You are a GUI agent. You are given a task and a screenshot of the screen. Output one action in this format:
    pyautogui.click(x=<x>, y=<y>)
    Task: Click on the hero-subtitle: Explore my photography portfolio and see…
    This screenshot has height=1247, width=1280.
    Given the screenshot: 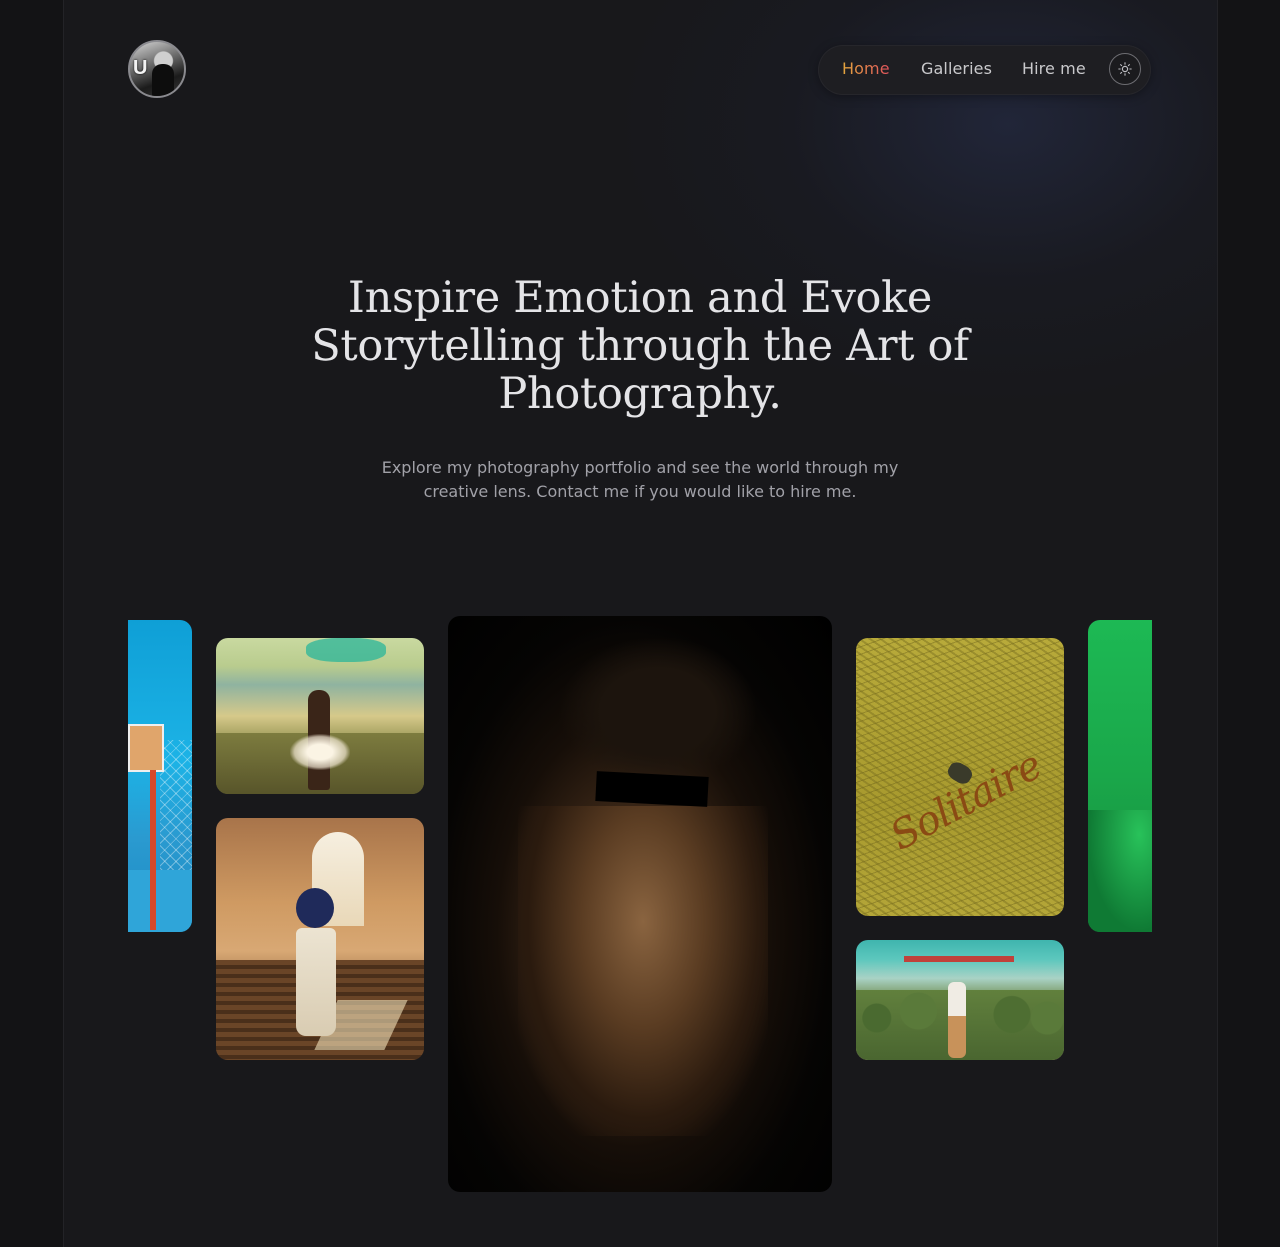 What is the action you would take?
    pyautogui.click(x=640, y=479)
    